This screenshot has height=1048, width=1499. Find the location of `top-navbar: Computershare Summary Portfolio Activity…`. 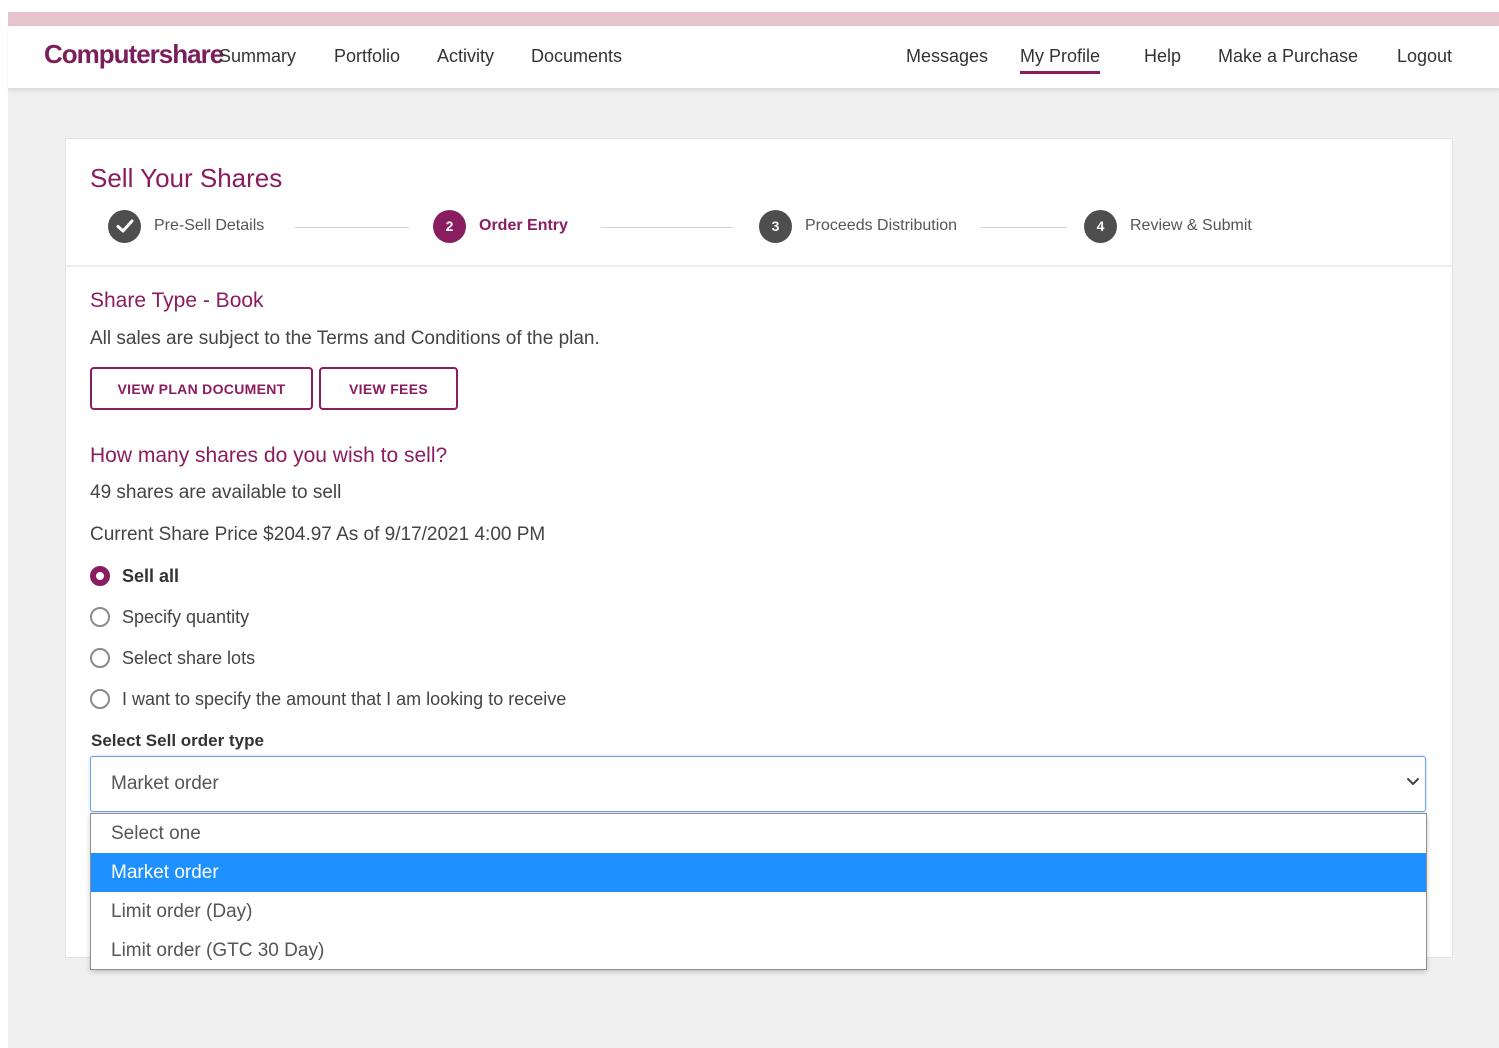

top-navbar: Computershare Summary Portfolio Activity… is located at coordinates (753, 58).